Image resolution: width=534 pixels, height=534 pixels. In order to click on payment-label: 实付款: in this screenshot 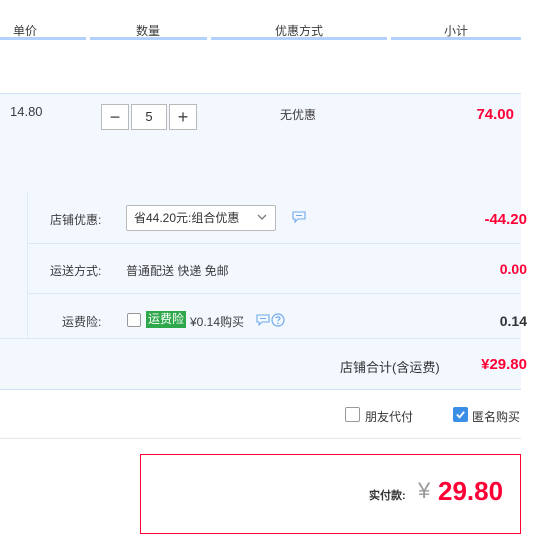, I will do `click(387, 496)`.